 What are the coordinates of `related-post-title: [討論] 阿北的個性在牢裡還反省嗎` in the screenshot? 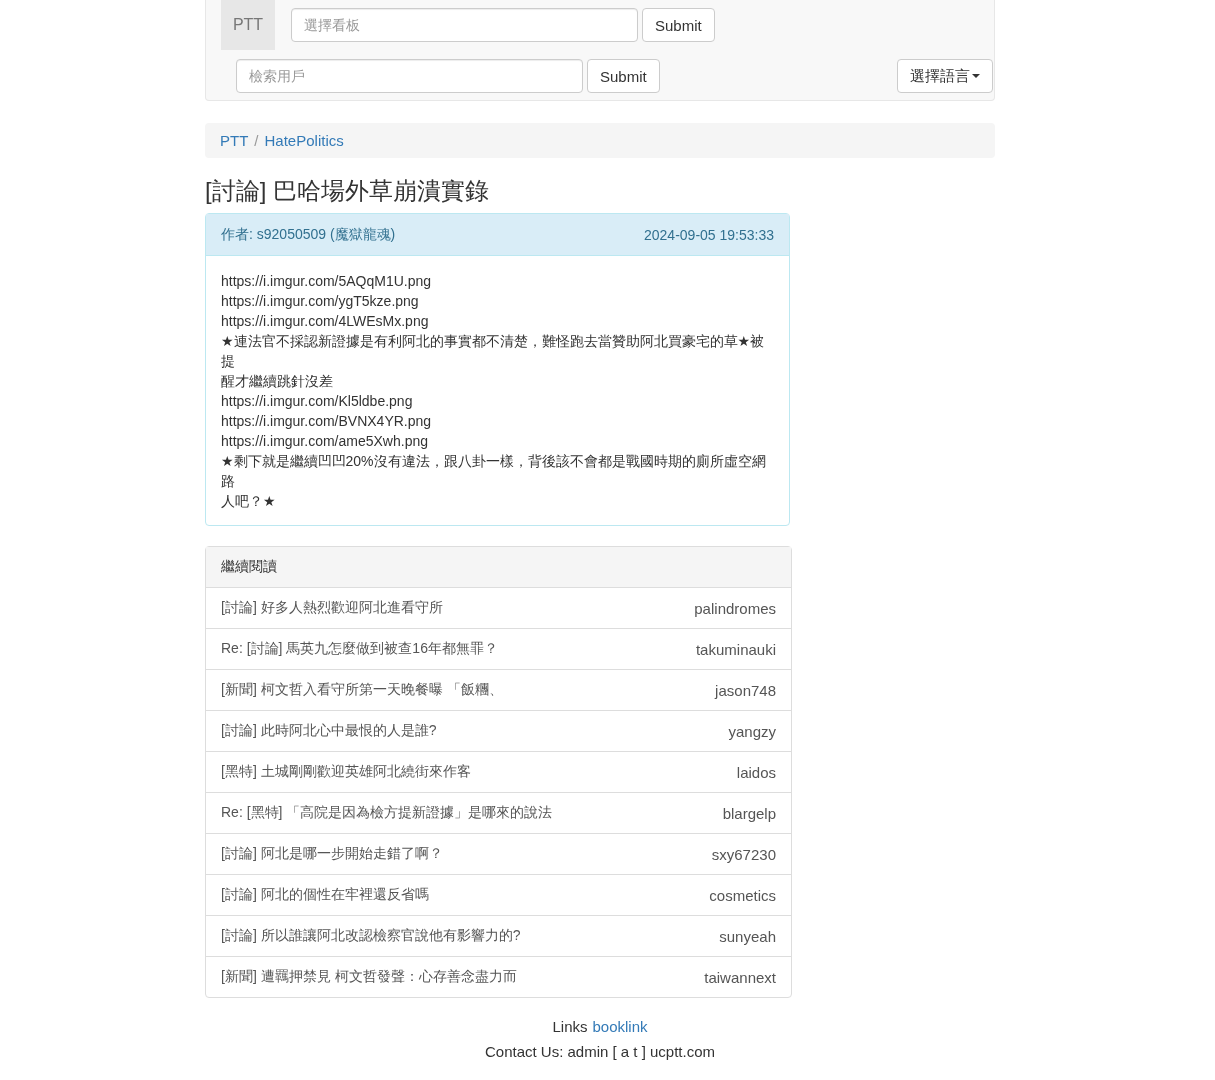 It's located at (325, 895).